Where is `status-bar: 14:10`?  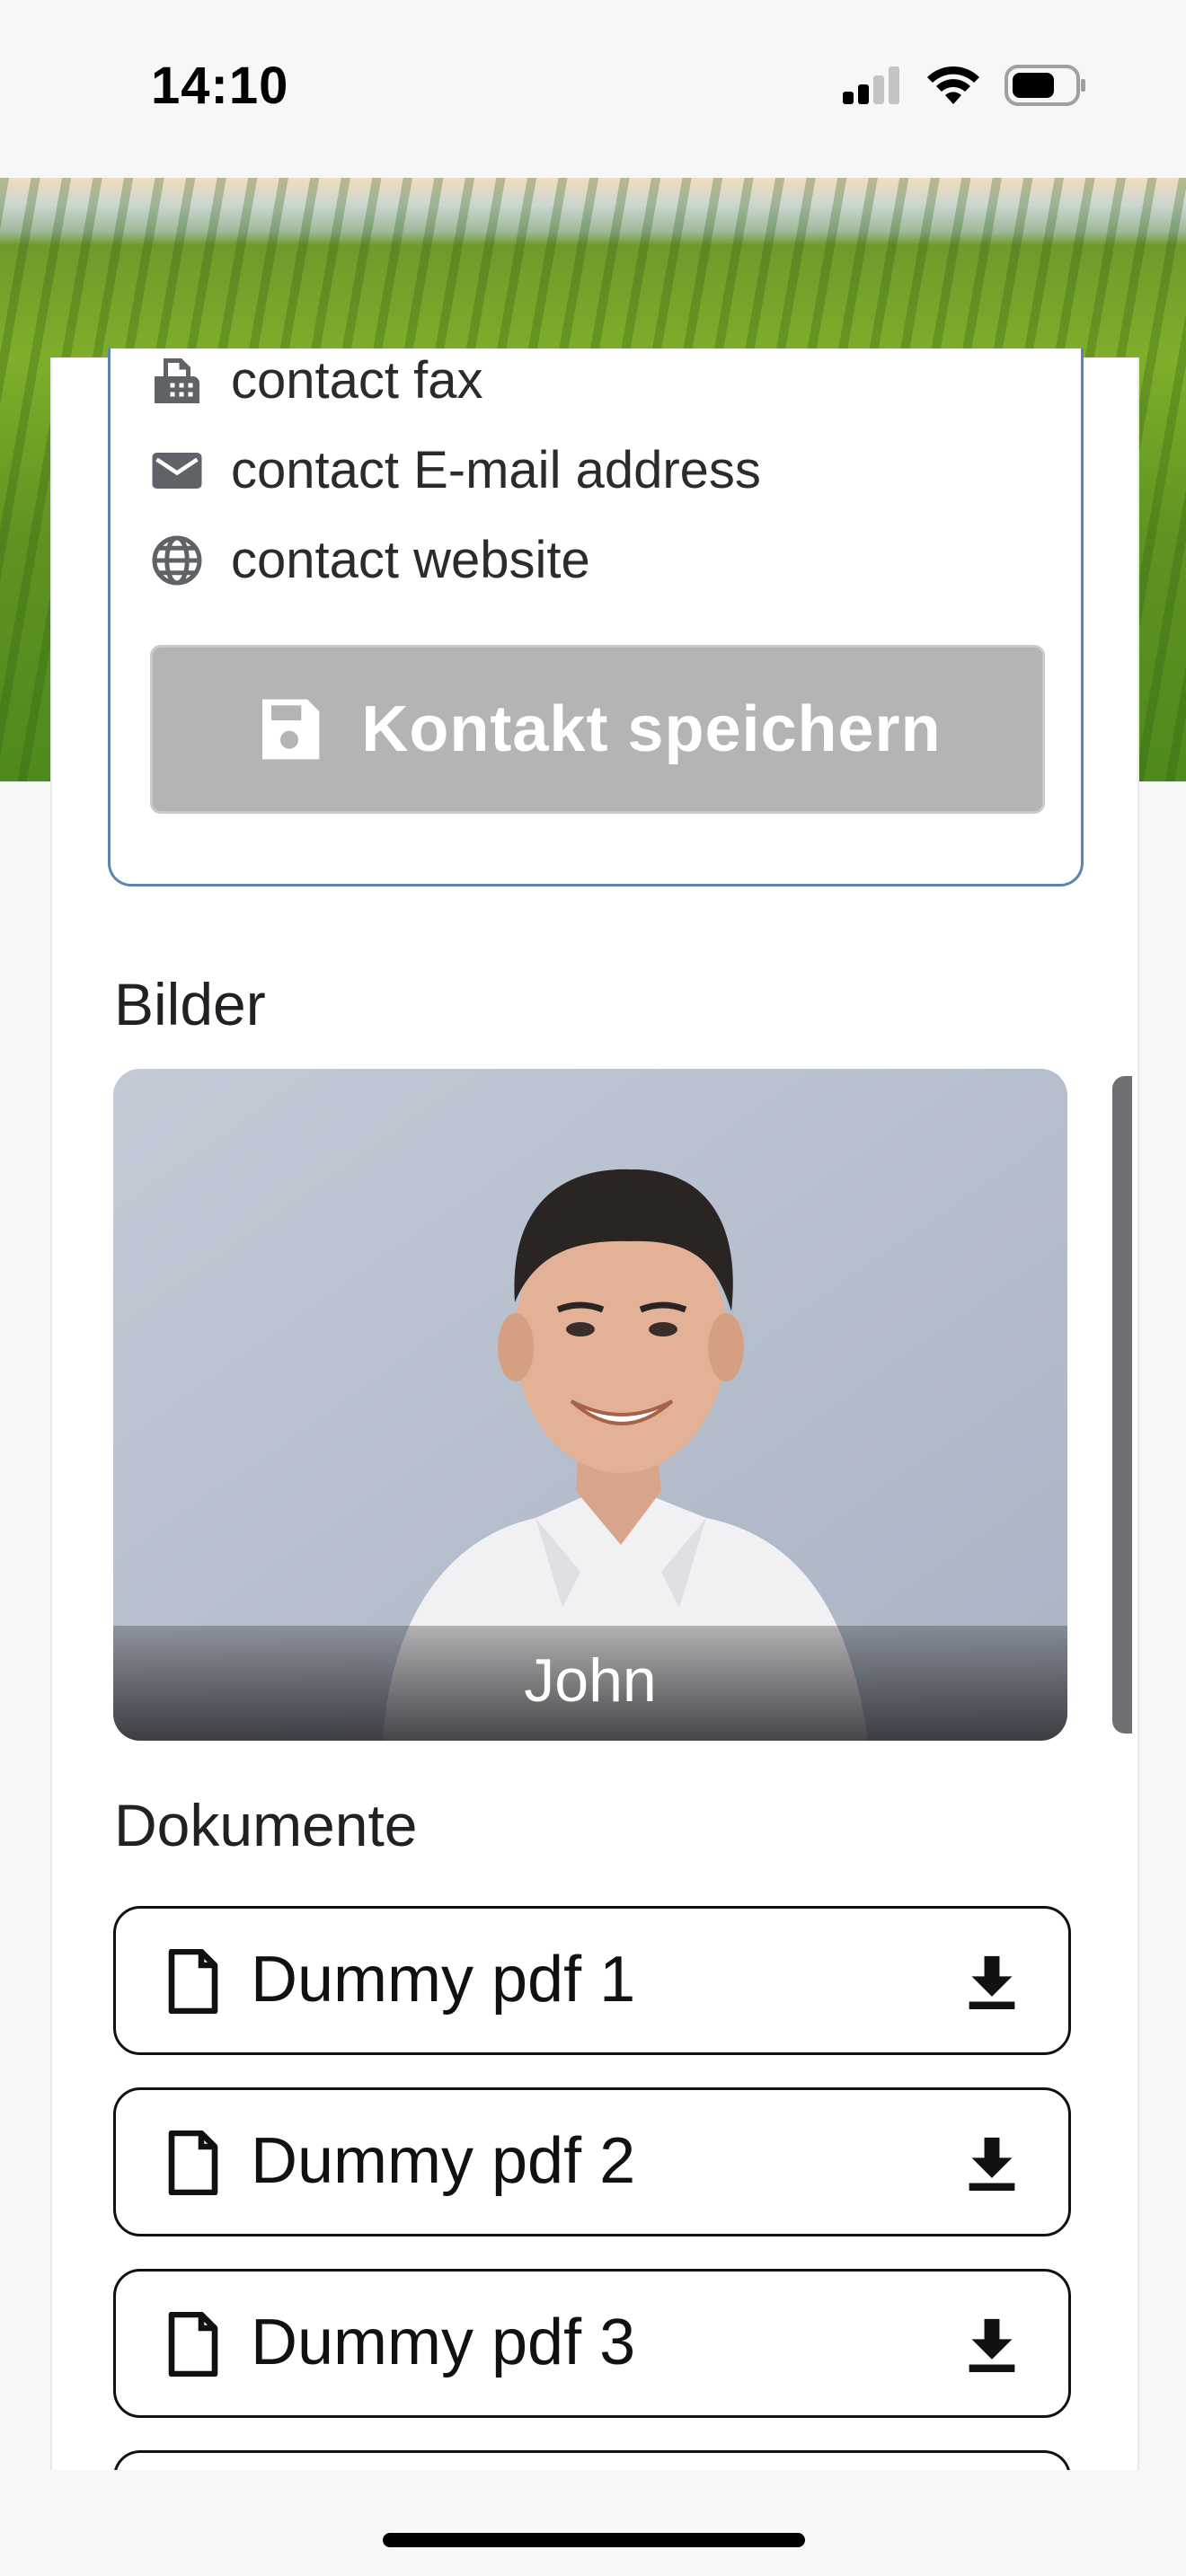
status-bar: 14:10 is located at coordinates (593, 89).